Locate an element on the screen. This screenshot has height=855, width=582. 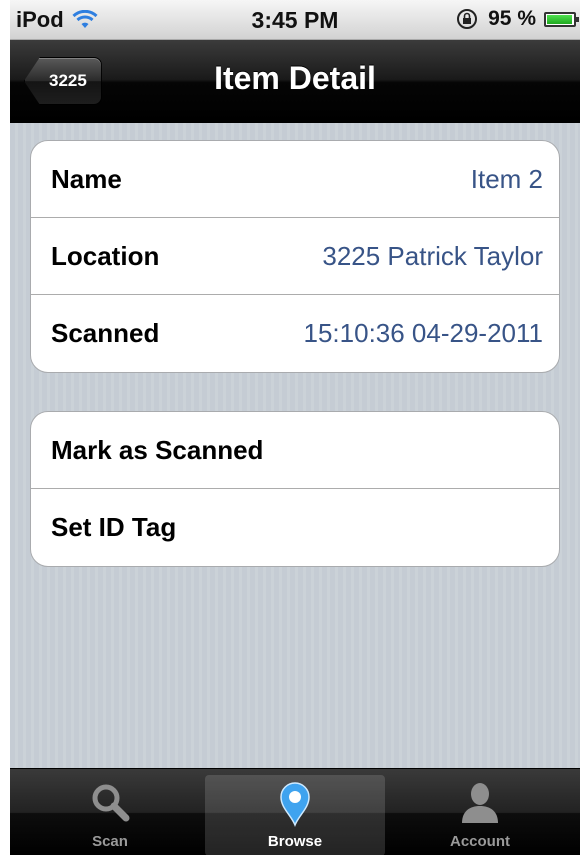
tab-browse: Browse is located at coordinates (295, 815).